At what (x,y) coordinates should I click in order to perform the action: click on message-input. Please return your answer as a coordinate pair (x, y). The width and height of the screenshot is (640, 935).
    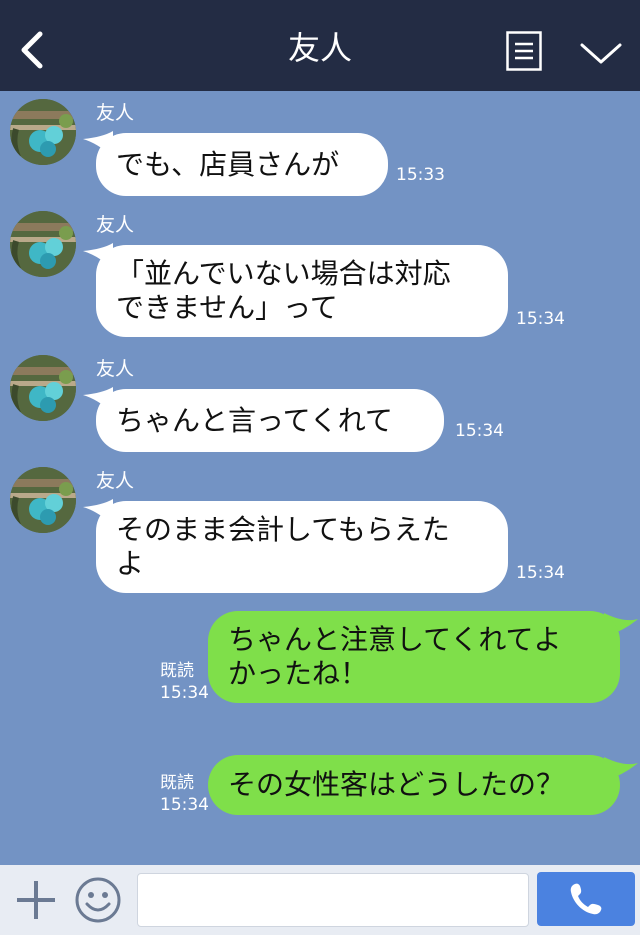
    Looking at the image, I should click on (333, 900).